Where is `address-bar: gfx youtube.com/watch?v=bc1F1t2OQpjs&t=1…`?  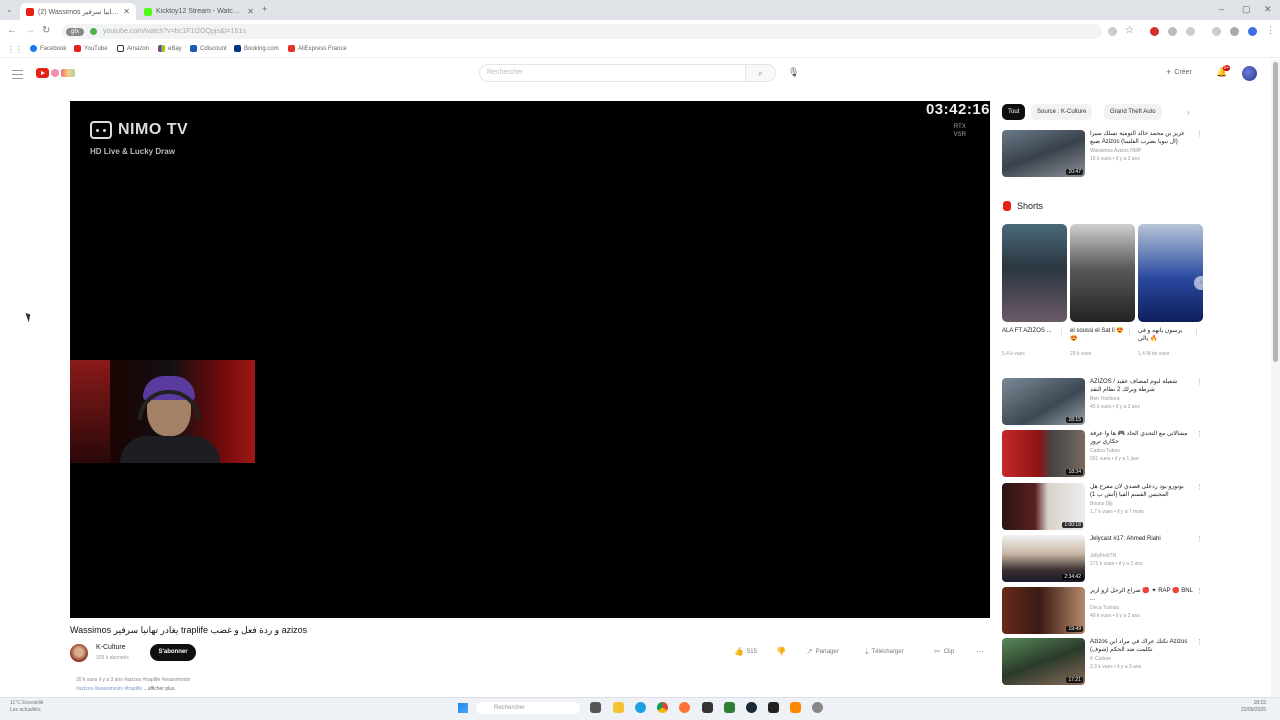 address-bar: gfx youtube.com/watch?v=bc1F1t2OQpjs&t=1… is located at coordinates (582, 31).